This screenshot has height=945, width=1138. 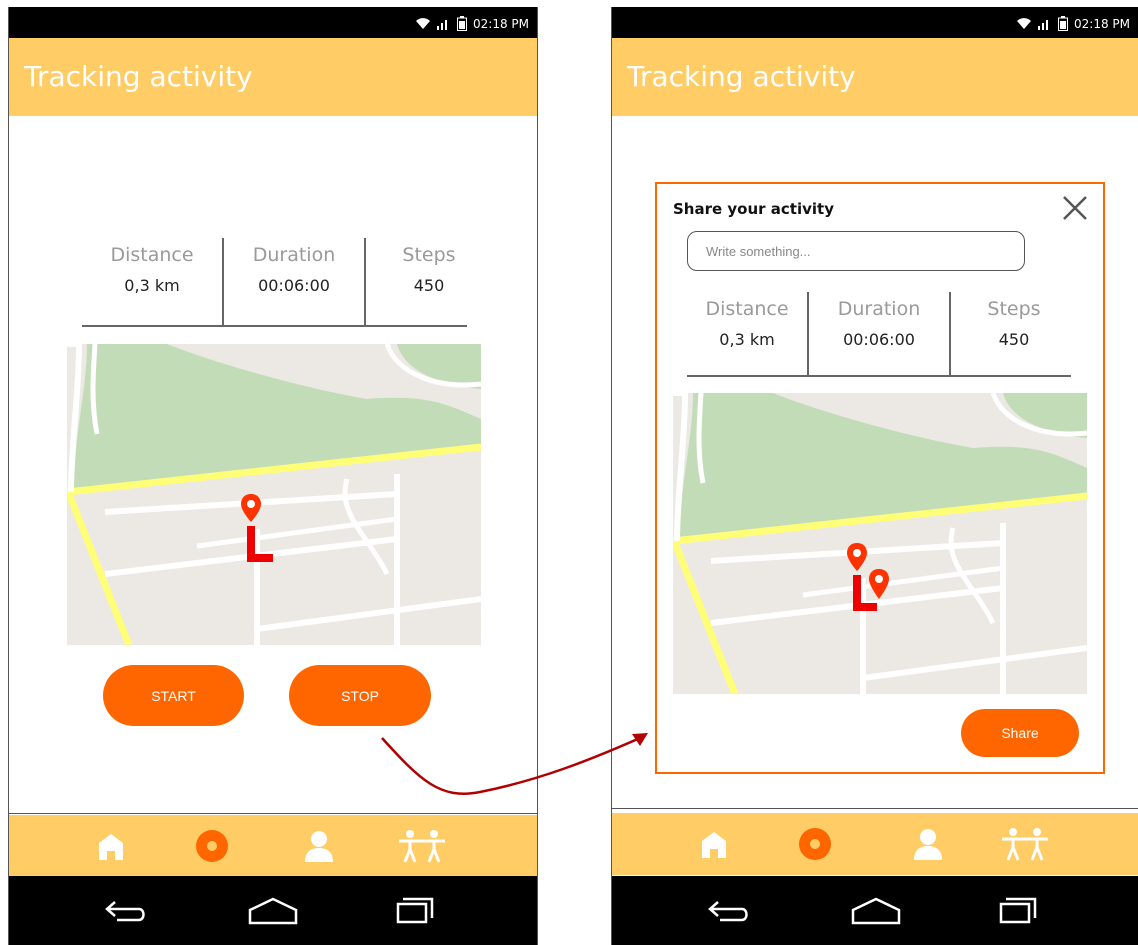 What do you see at coordinates (173, 695) in the screenshot?
I see `start-button: START` at bounding box center [173, 695].